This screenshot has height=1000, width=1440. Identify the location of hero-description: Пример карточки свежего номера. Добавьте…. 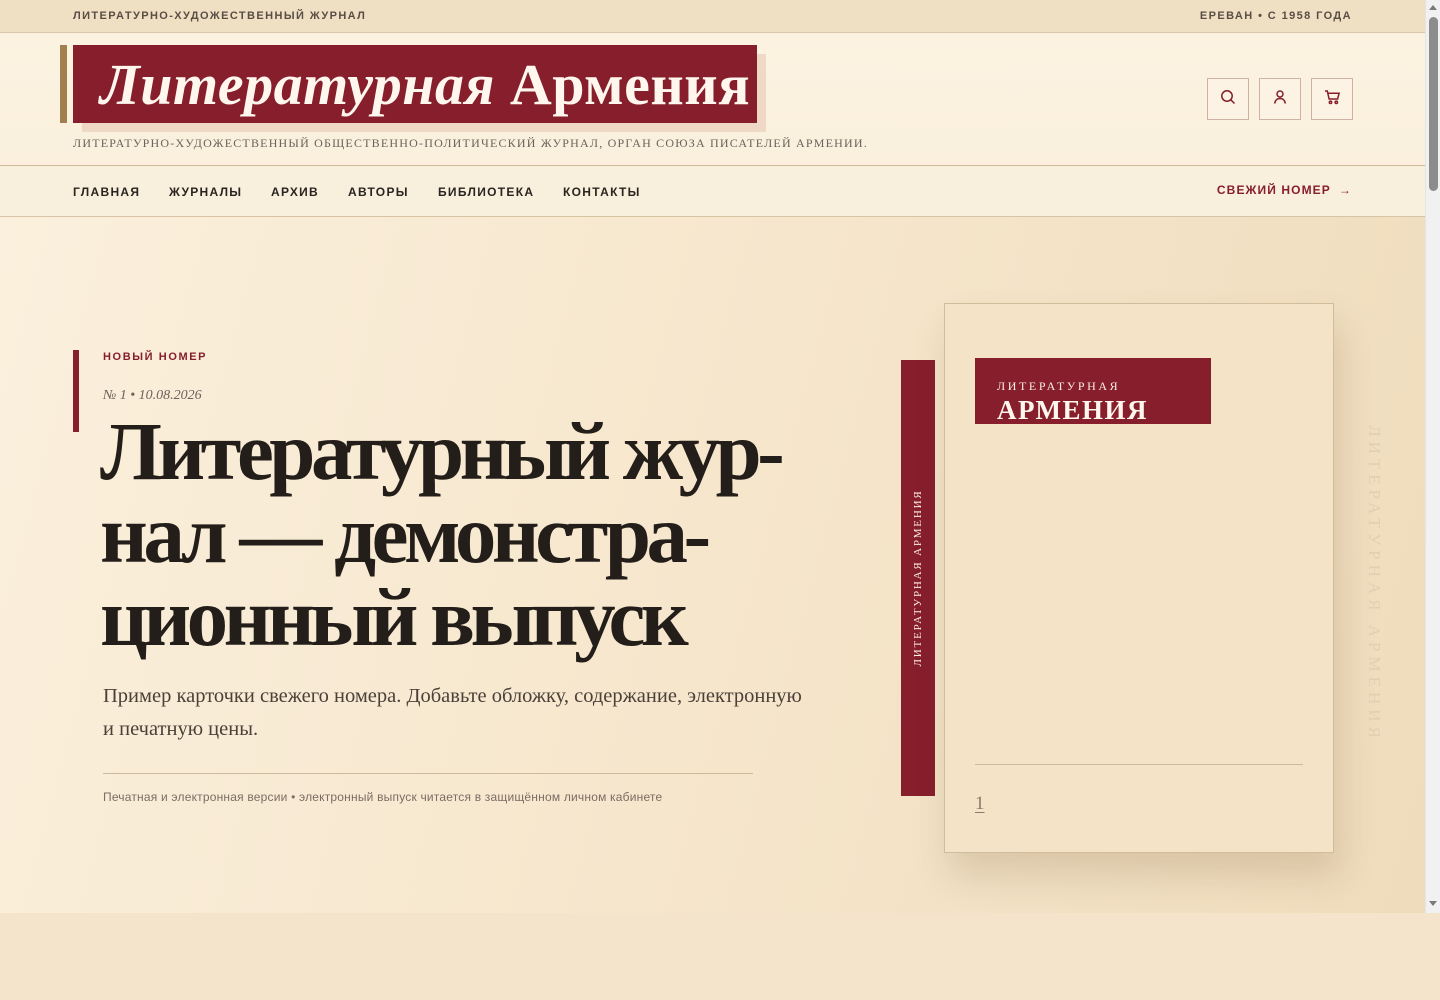
(452, 712).